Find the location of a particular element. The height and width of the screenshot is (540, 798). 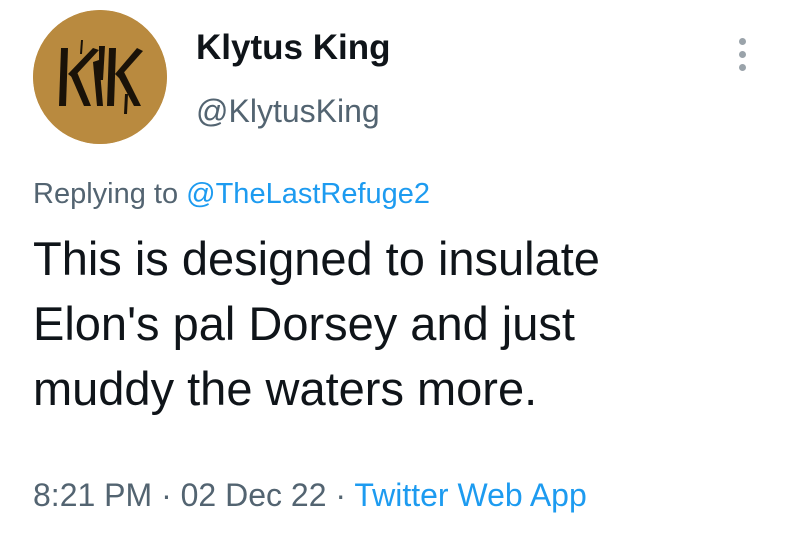

replying-to: Replying to @TheLastRefuge2 is located at coordinates (231, 194).